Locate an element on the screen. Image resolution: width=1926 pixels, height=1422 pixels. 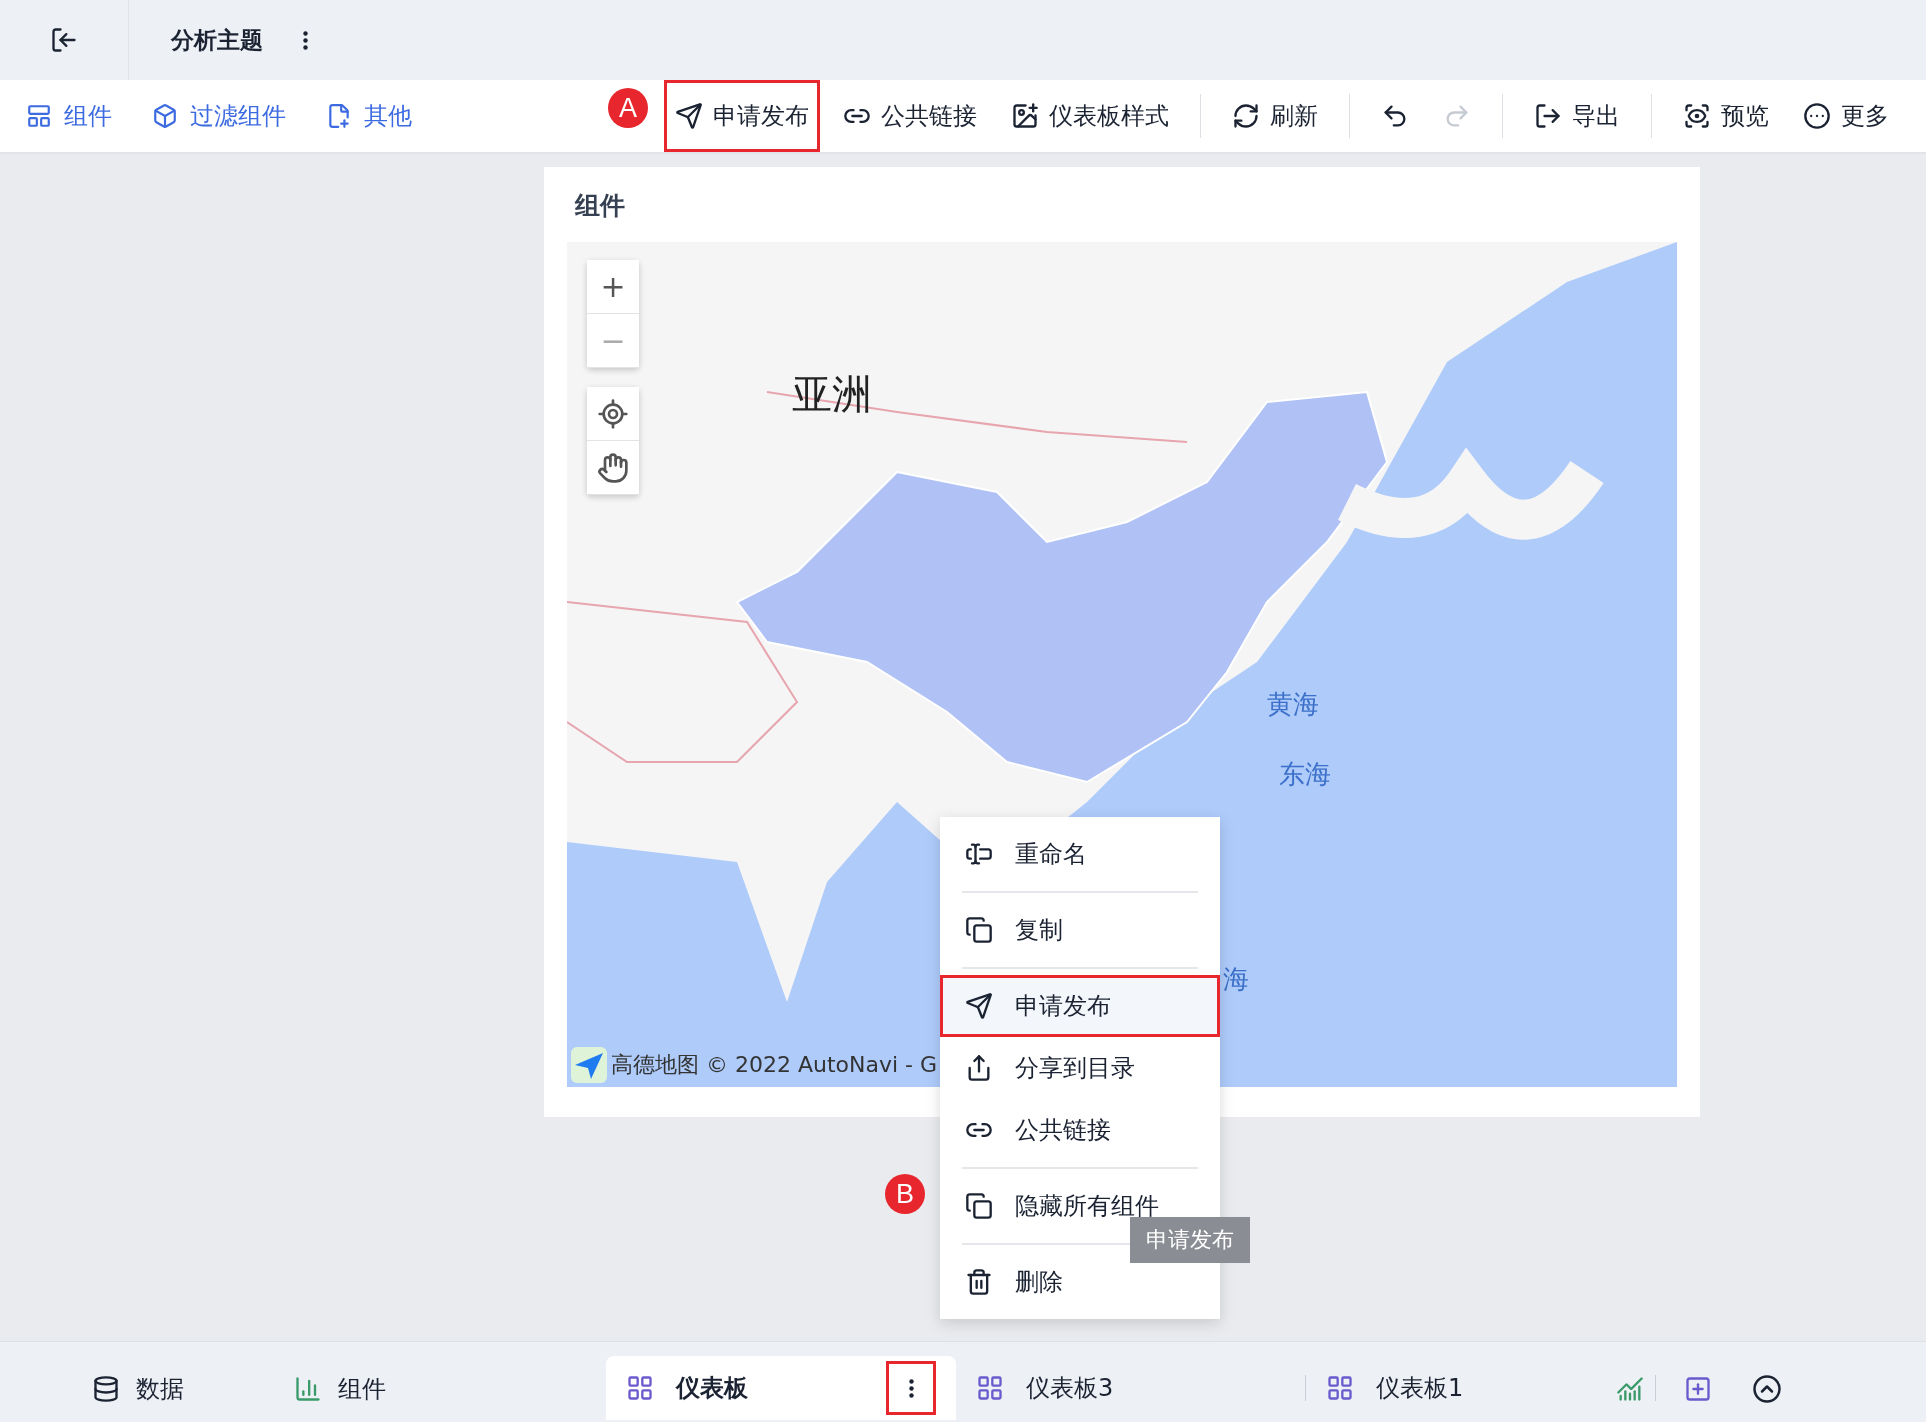
nav-tab: 组件 is located at coordinates (340, 1389).